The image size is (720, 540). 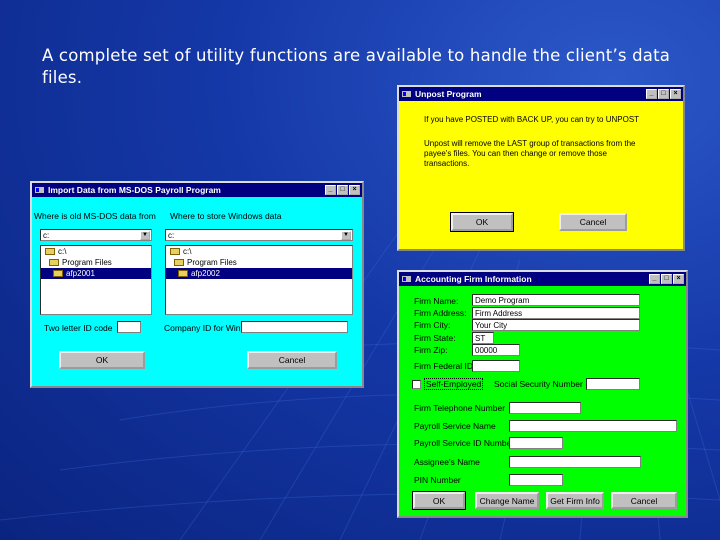 What do you see at coordinates (464, 443) in the screenshot?
I see `service-id-label: Payroll Service ID Number` at bounding box center [464, 443].